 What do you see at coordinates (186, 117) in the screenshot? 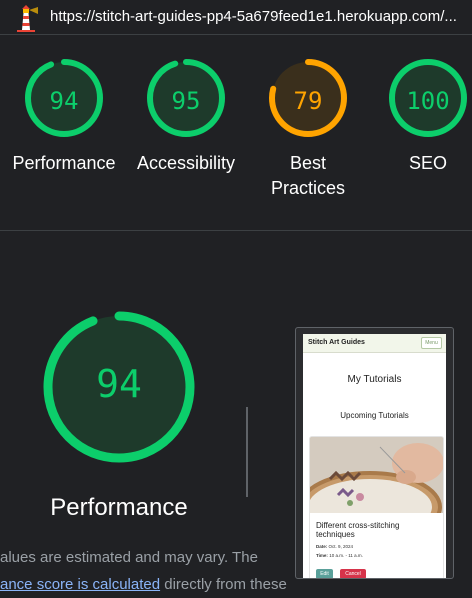
I see `gauge-accessibility: 95 Accessibility` at bounding box center [186, 117].